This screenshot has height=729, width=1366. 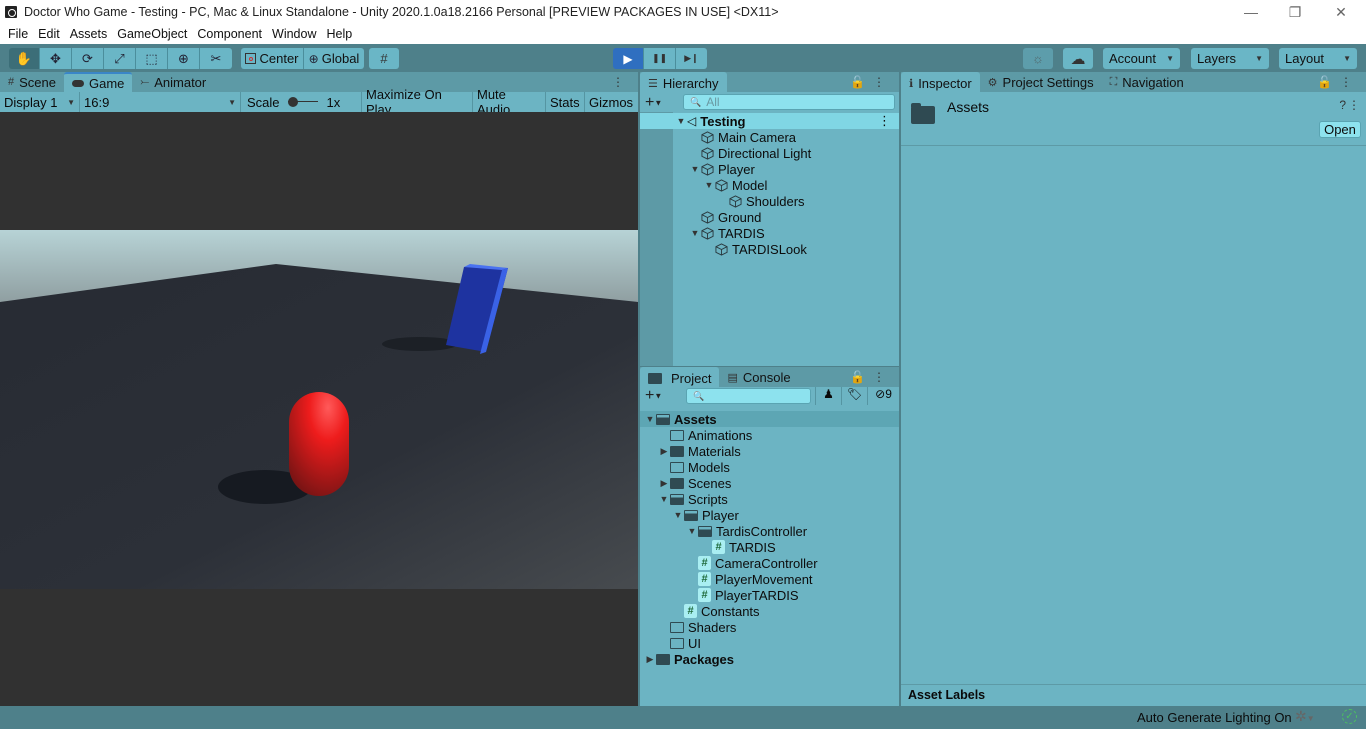 What do you see at coordinates (828, 396) in the screenshot?
I see `filter-by-type-icon: ♟` at bounding box center [828, 396].